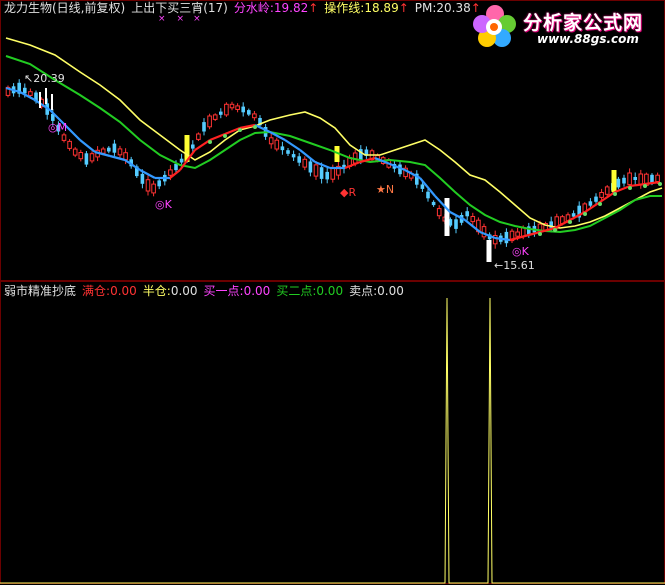 The width and height of the screenshot is (665, 585). I want to click on watermark-url: www.88gs.com, so click(588, 39).